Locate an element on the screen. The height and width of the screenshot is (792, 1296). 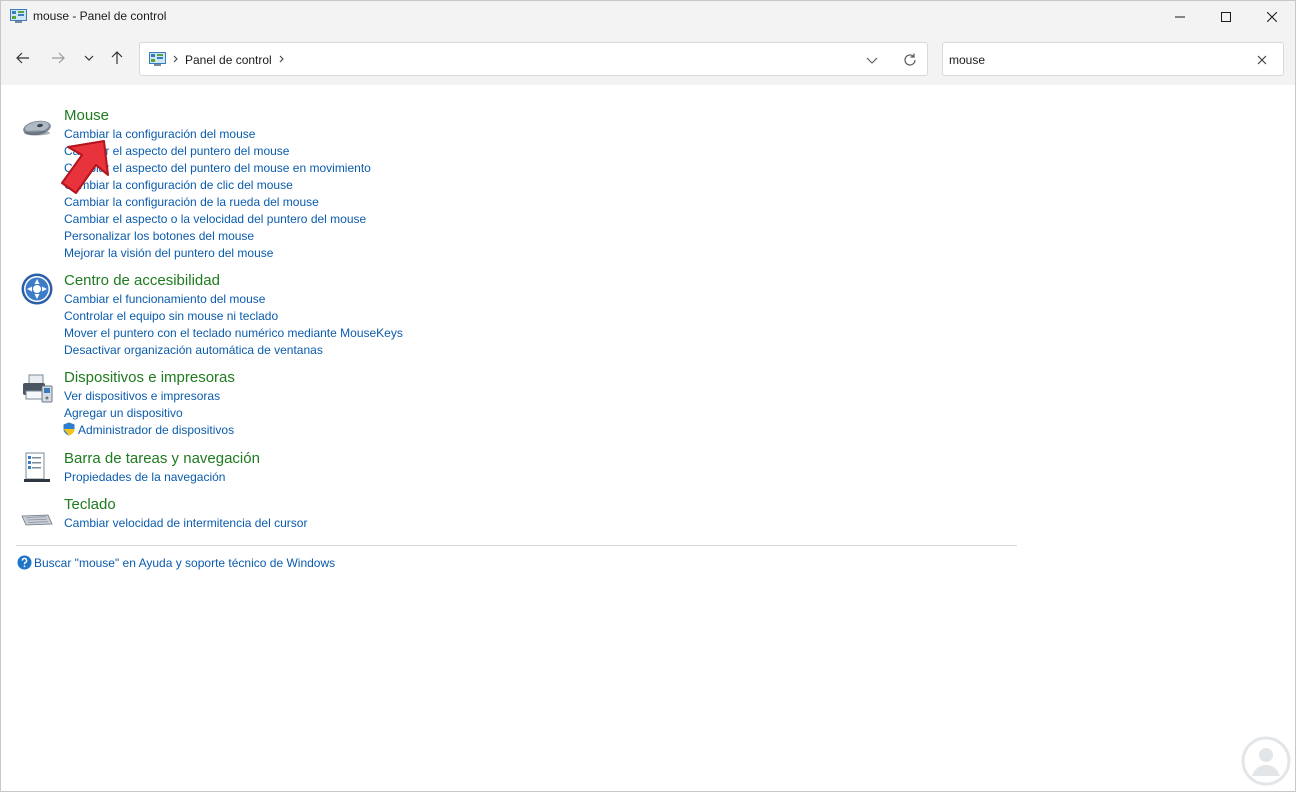
watermark-logo-icon is located at coordinates (1266, 761).